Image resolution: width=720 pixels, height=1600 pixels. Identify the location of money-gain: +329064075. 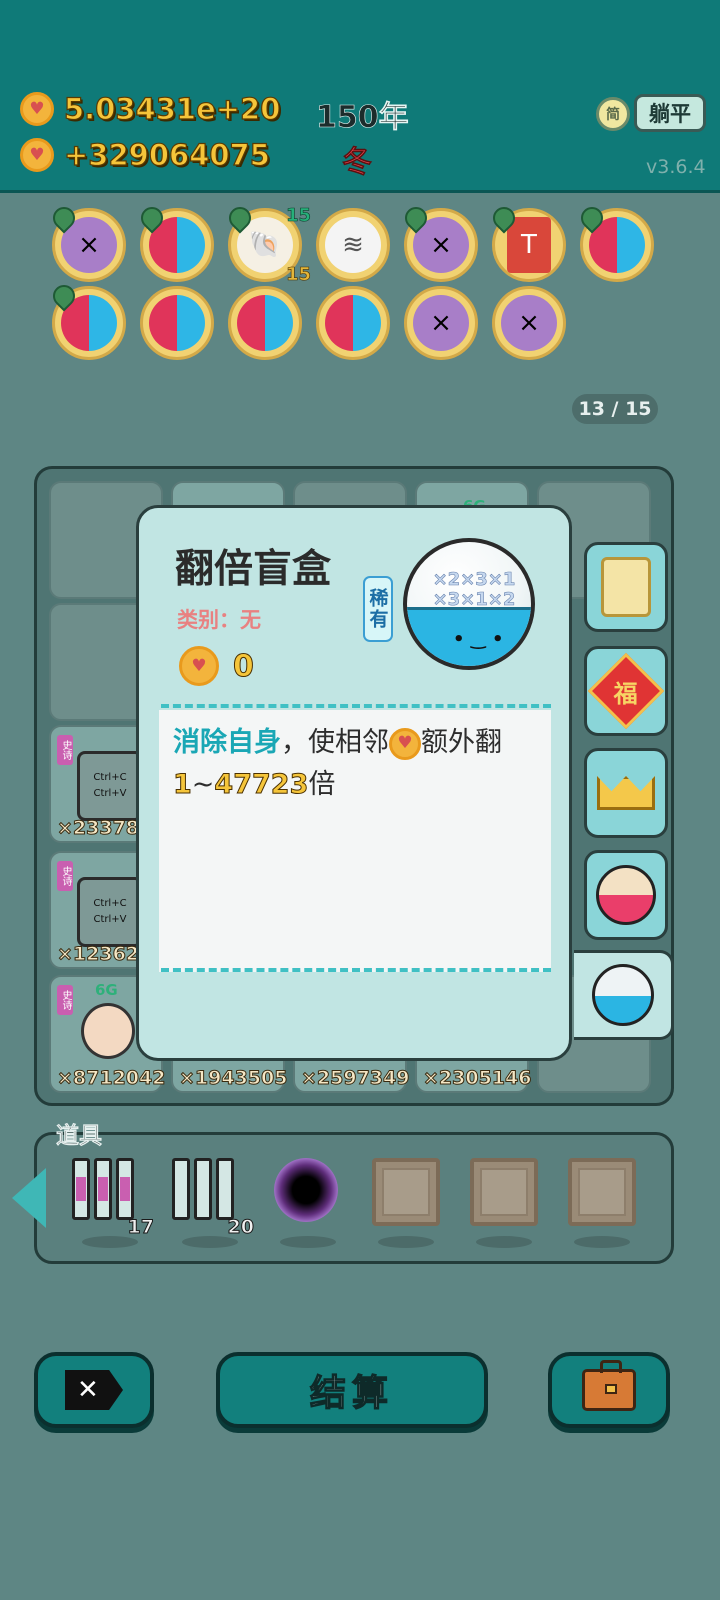
(166, 154).